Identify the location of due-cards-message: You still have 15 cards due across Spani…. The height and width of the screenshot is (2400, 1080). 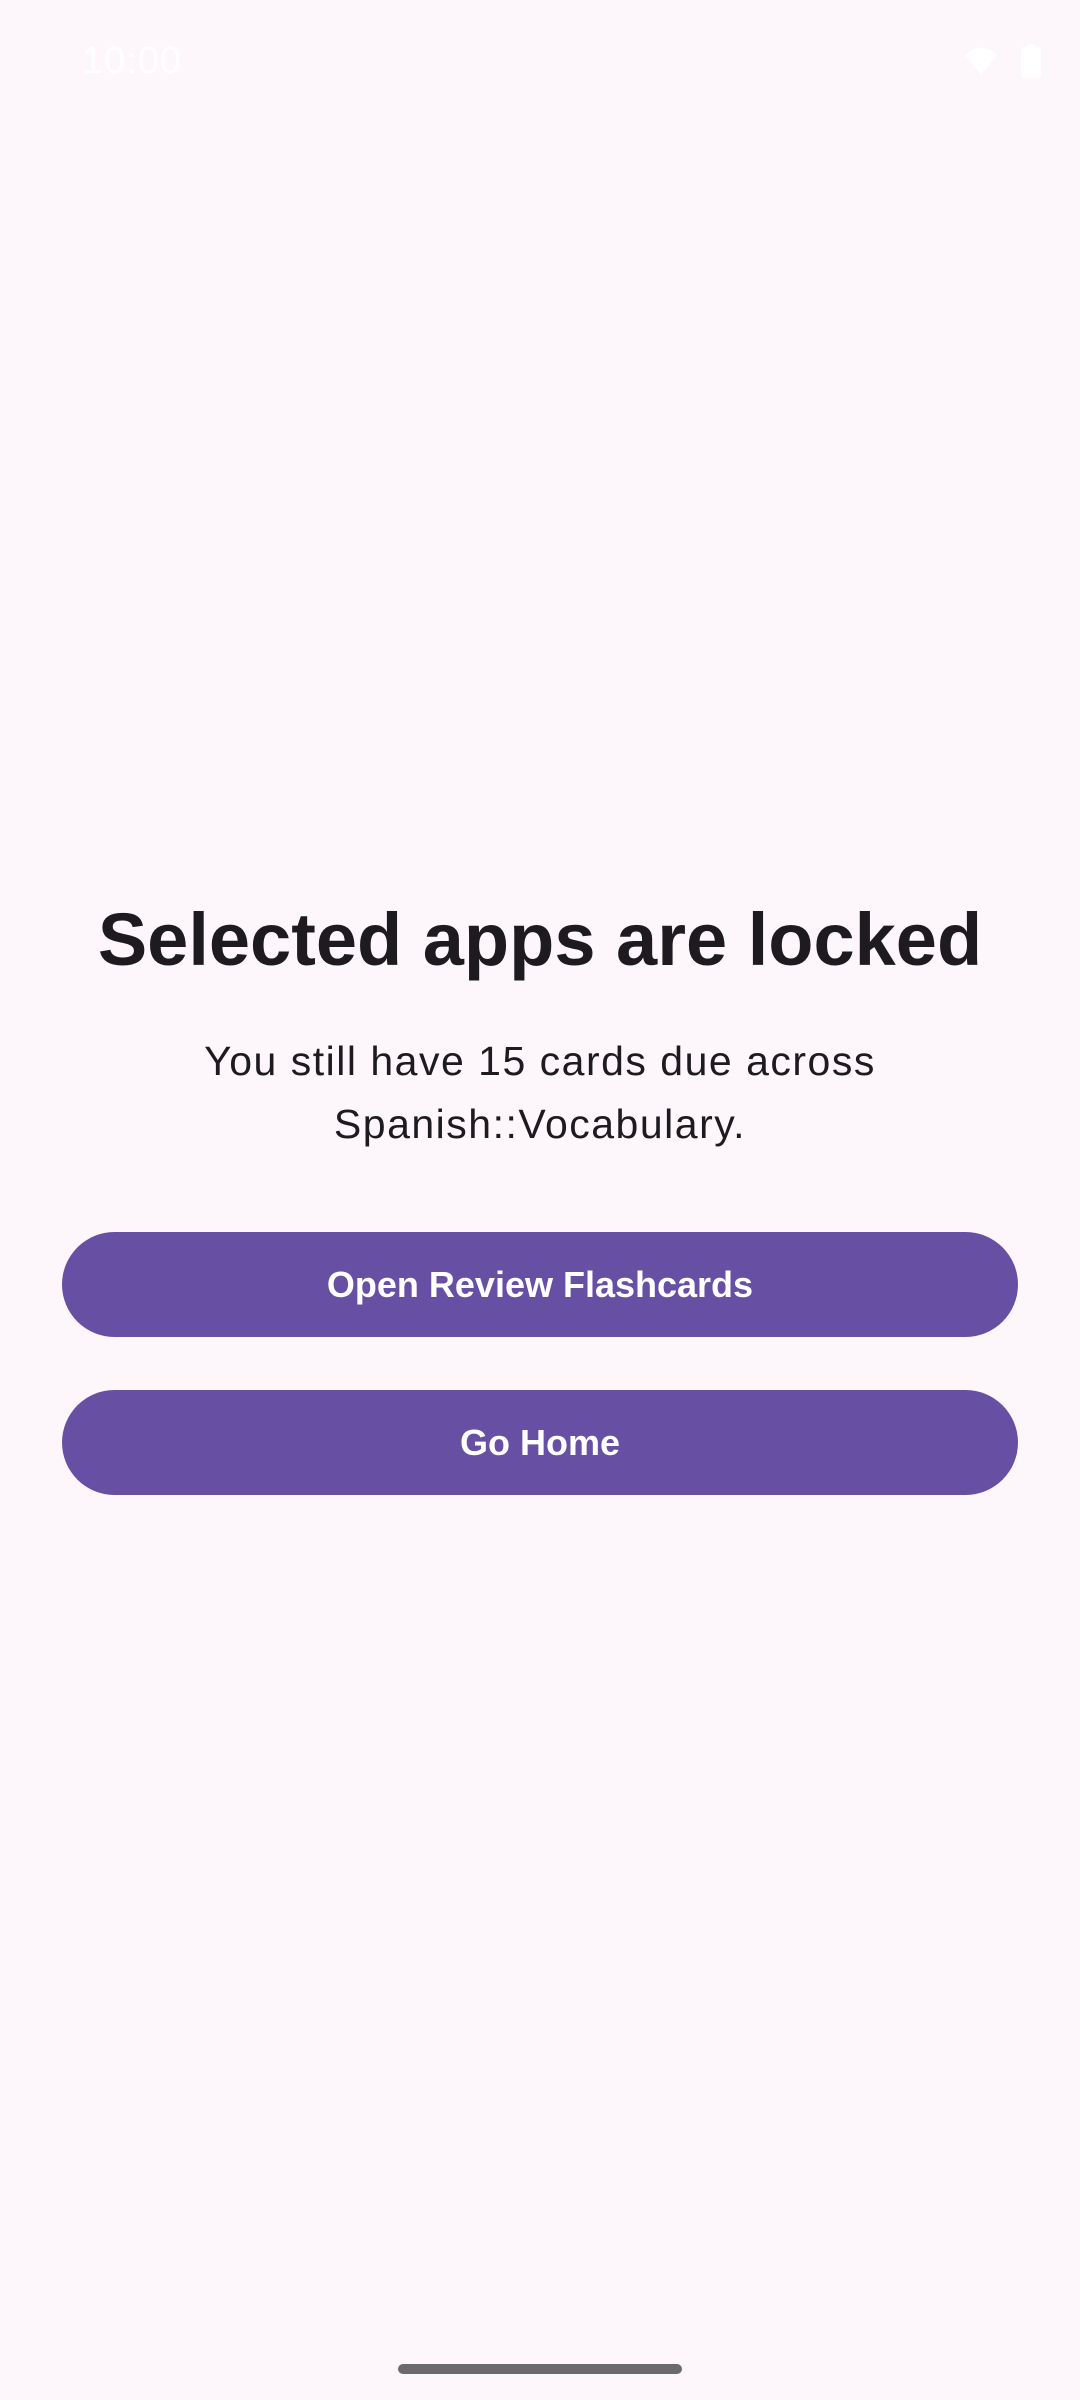
(540, 1092).